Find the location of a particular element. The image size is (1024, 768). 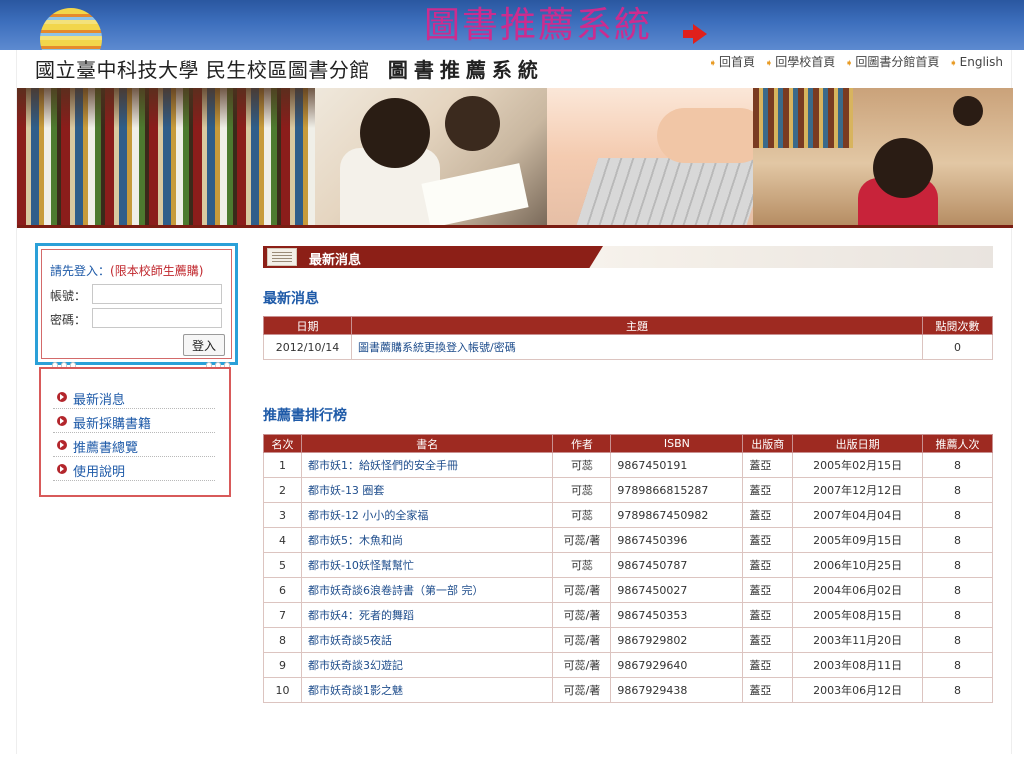

slide-title: 圖書推薦系統 is located at coordinates (538, 25).